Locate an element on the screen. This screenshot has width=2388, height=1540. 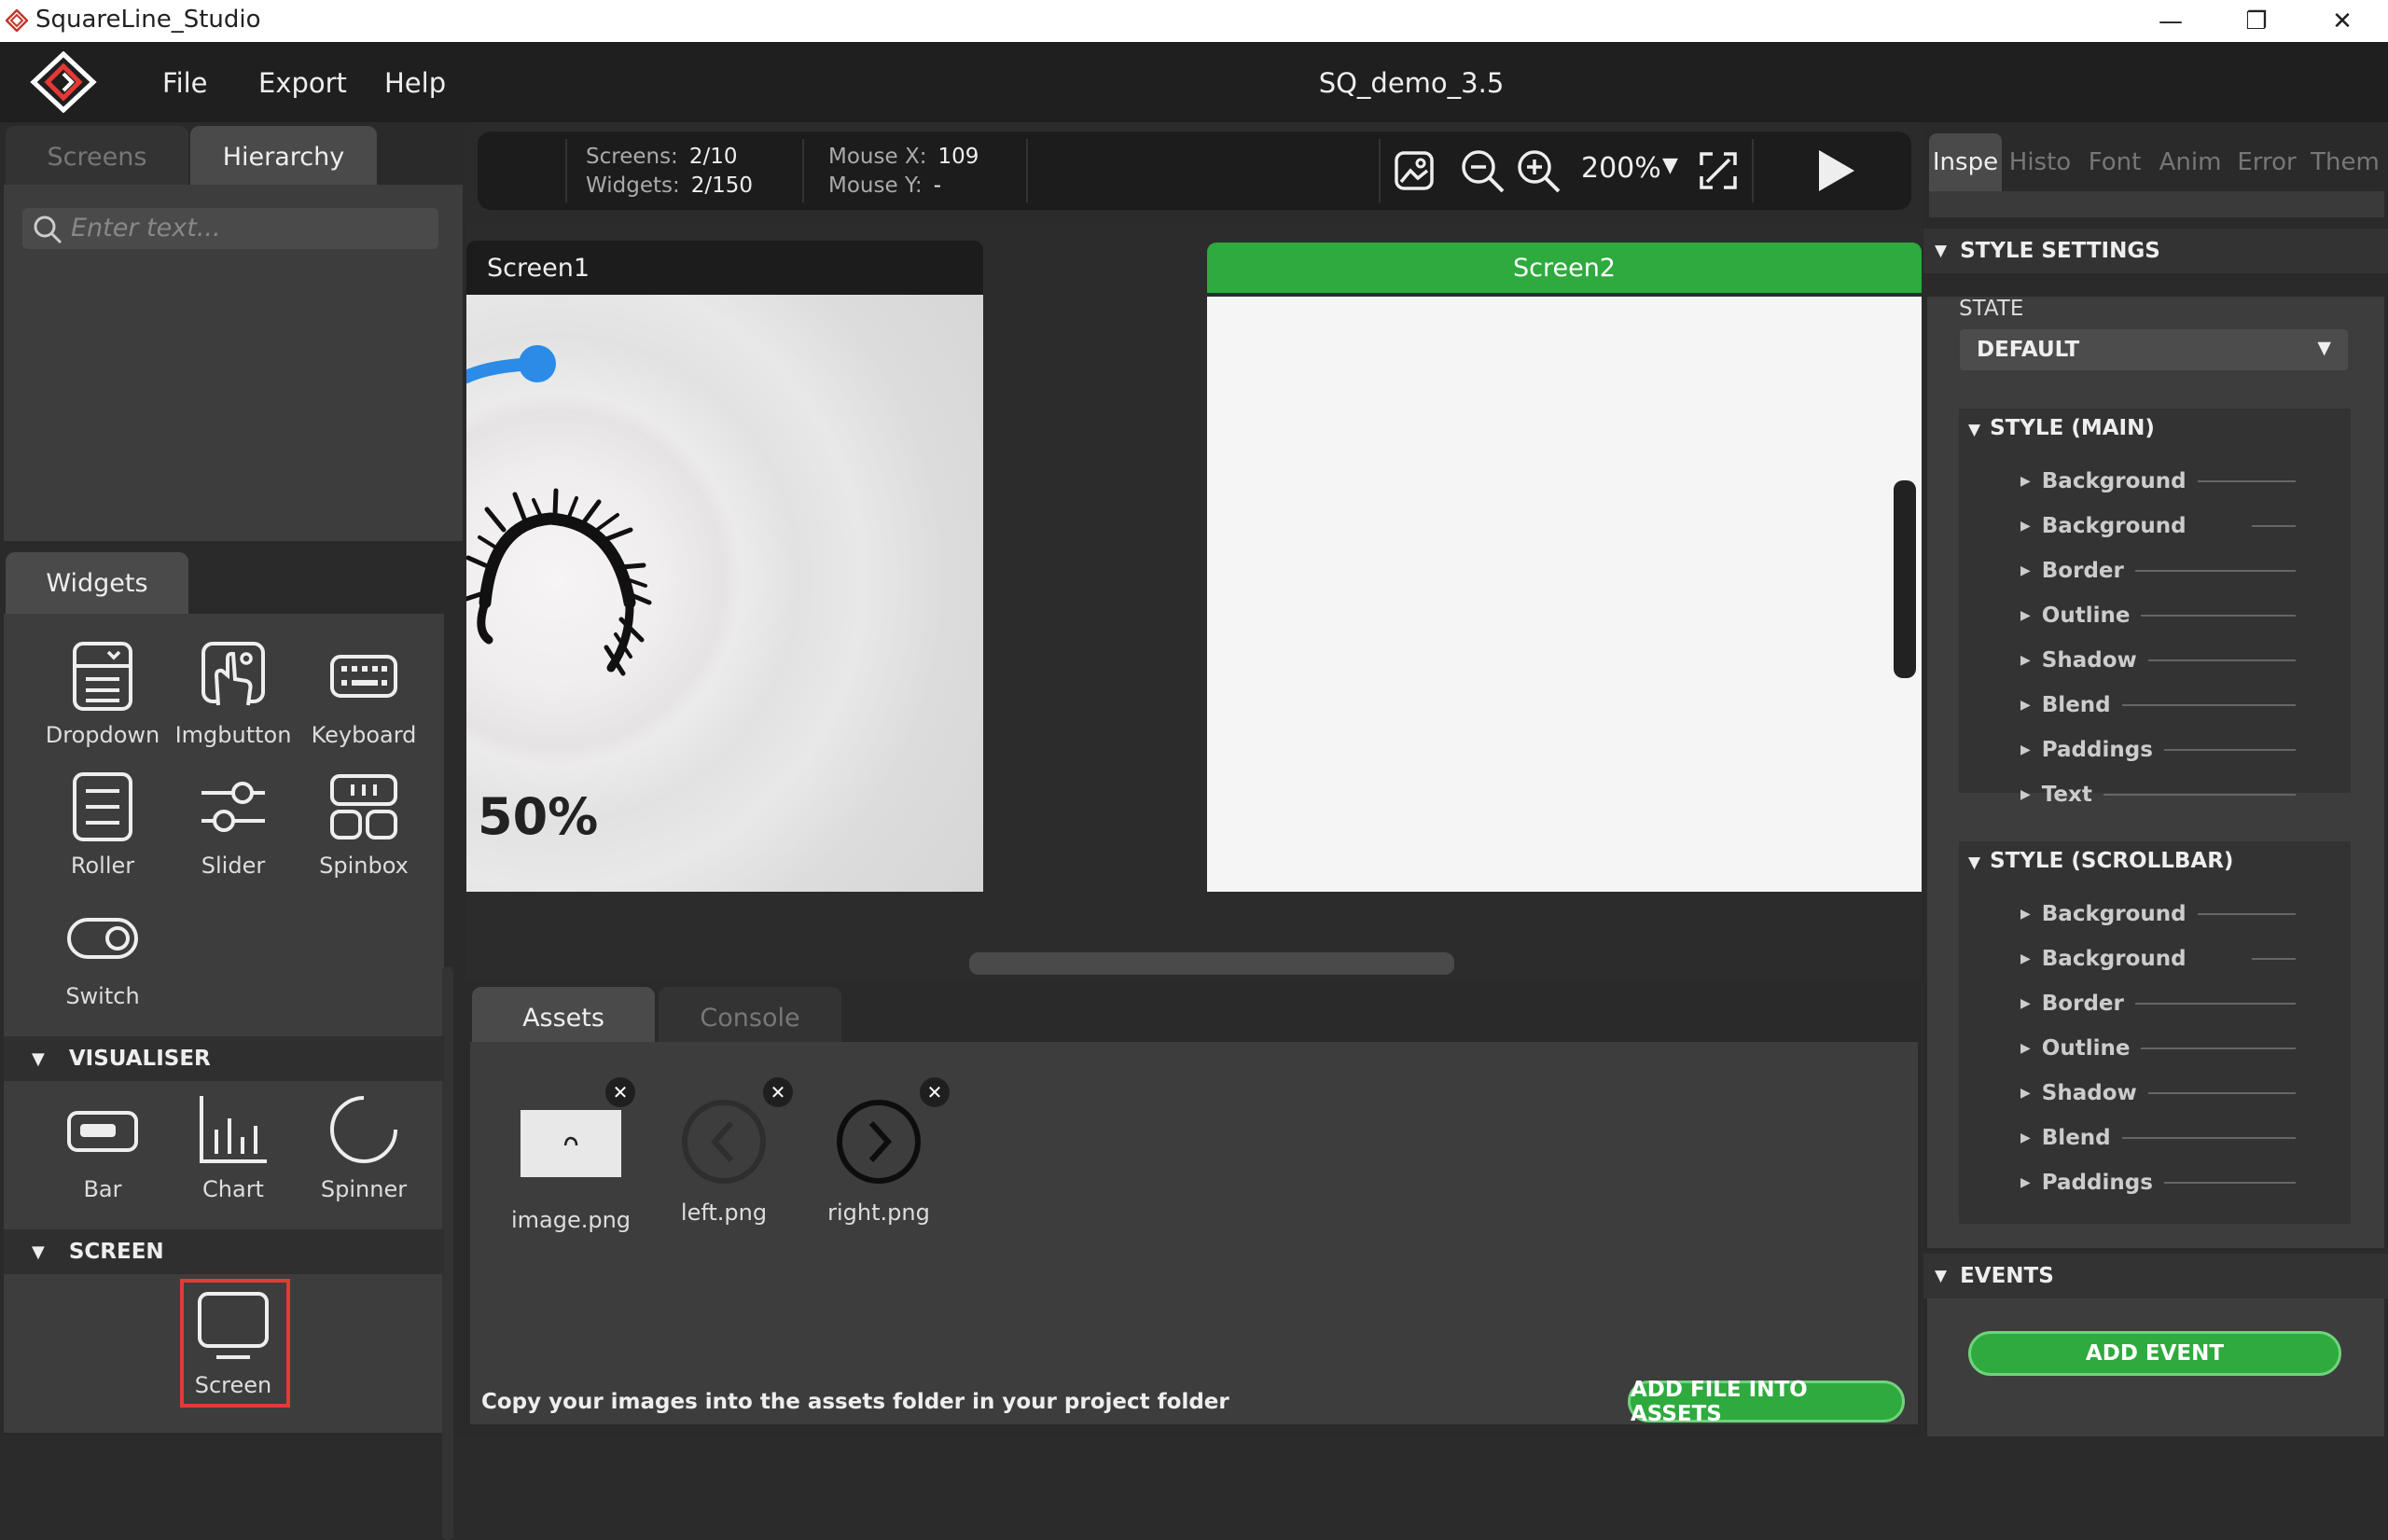
tab-screens: Screens is located at coordinates (97, 156).